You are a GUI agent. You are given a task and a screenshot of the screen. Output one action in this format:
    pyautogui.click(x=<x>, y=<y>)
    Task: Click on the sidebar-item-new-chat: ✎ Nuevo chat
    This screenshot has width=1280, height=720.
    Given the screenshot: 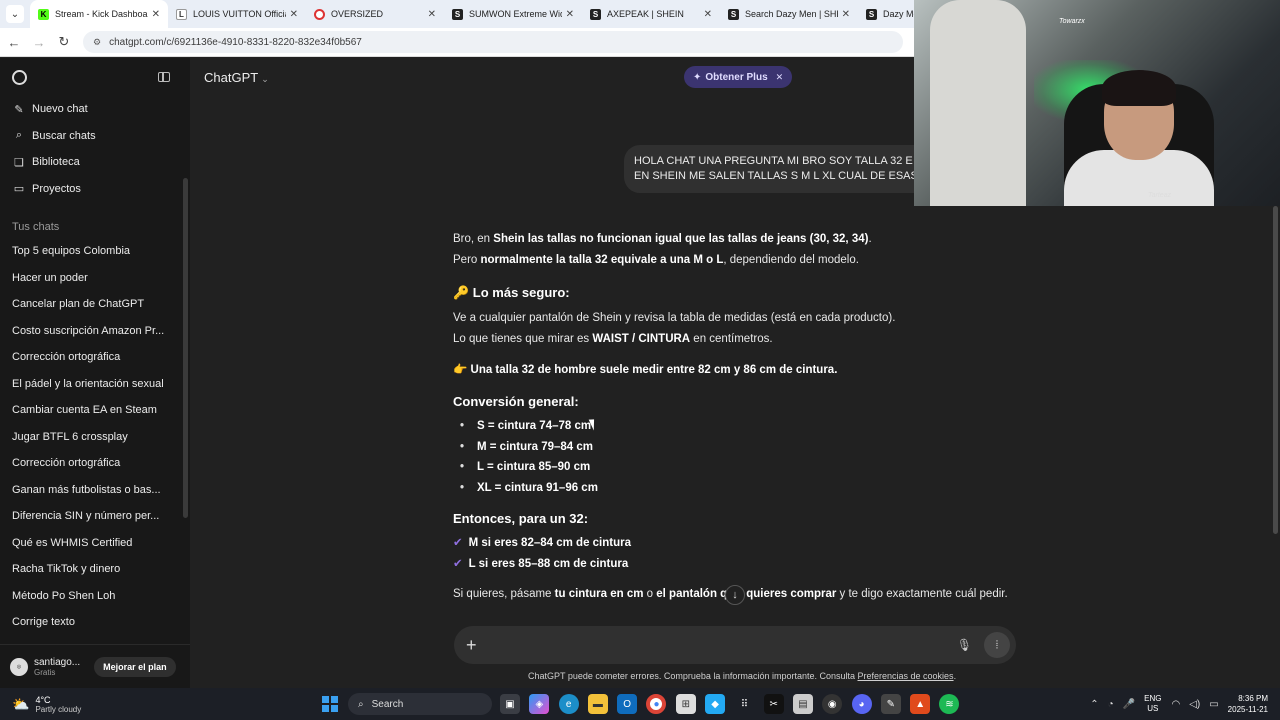 What is the action you would take?
    pyautogui.click(x=95, y=109)
    